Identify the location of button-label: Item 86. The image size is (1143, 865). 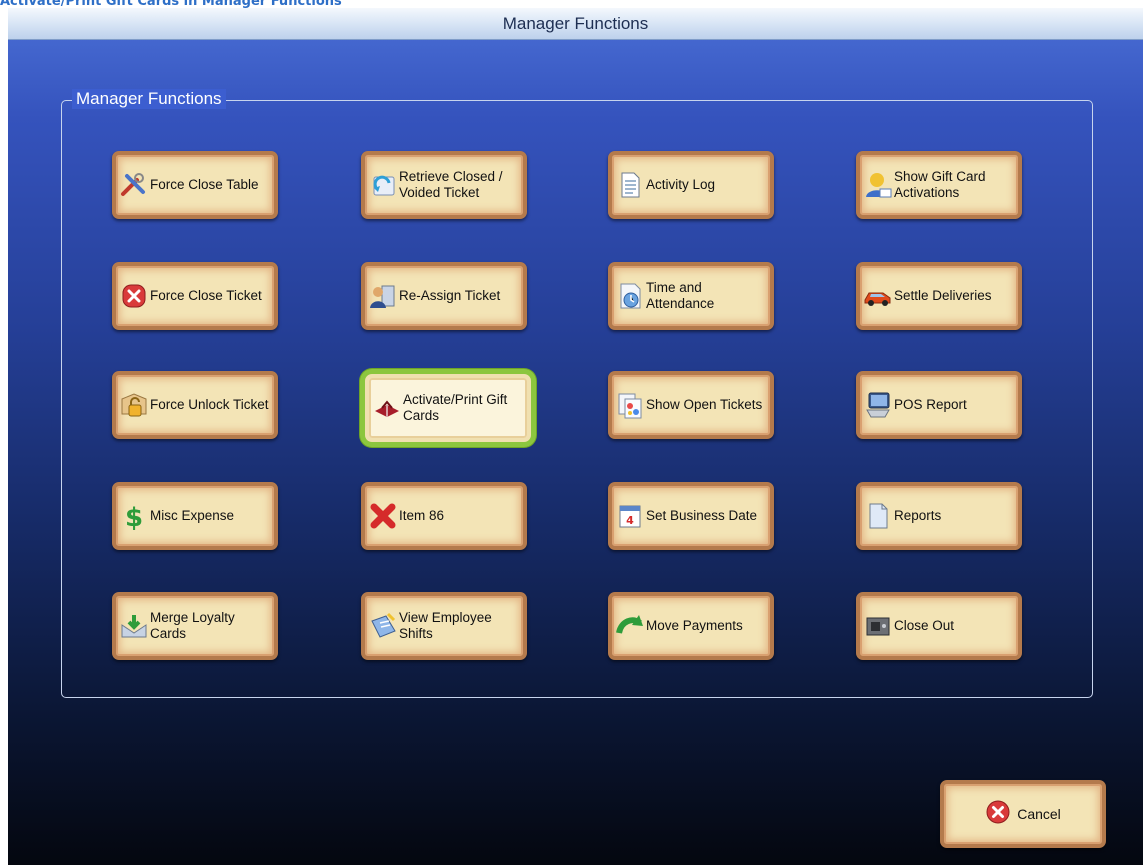
(422, 515).